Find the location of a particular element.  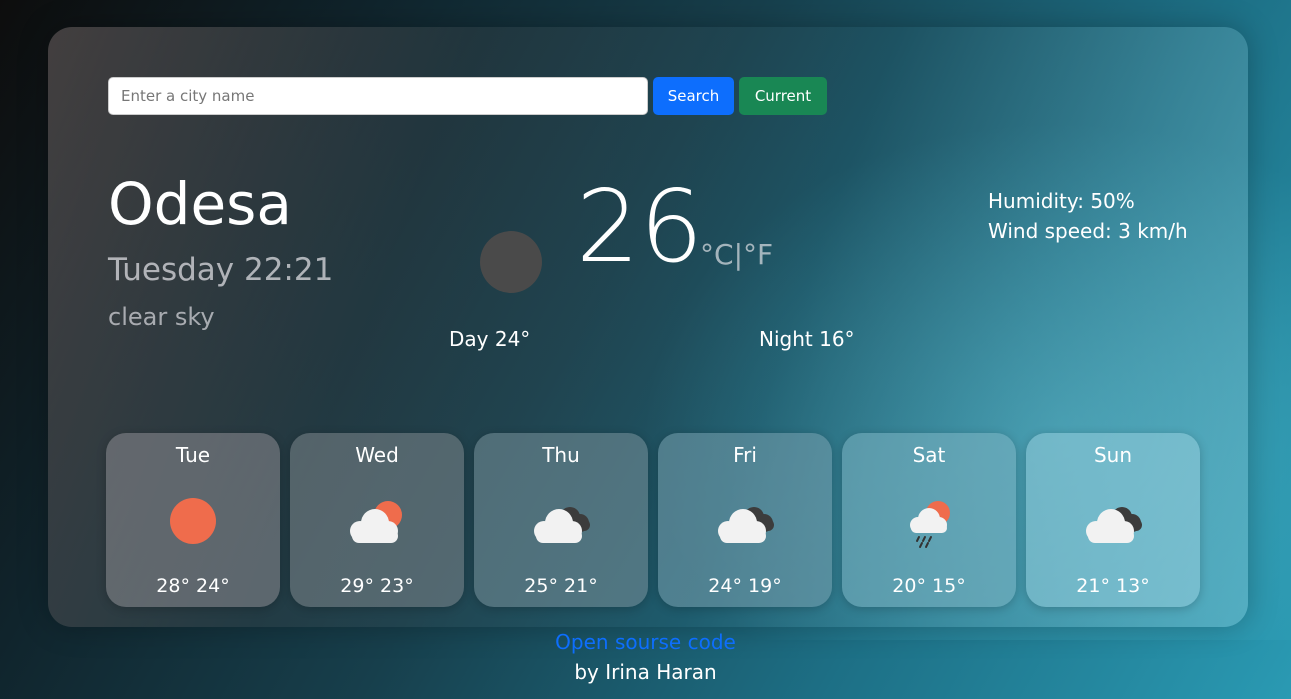

humidity-text: Humidity: 50% is located at coordinates (1061, 201).